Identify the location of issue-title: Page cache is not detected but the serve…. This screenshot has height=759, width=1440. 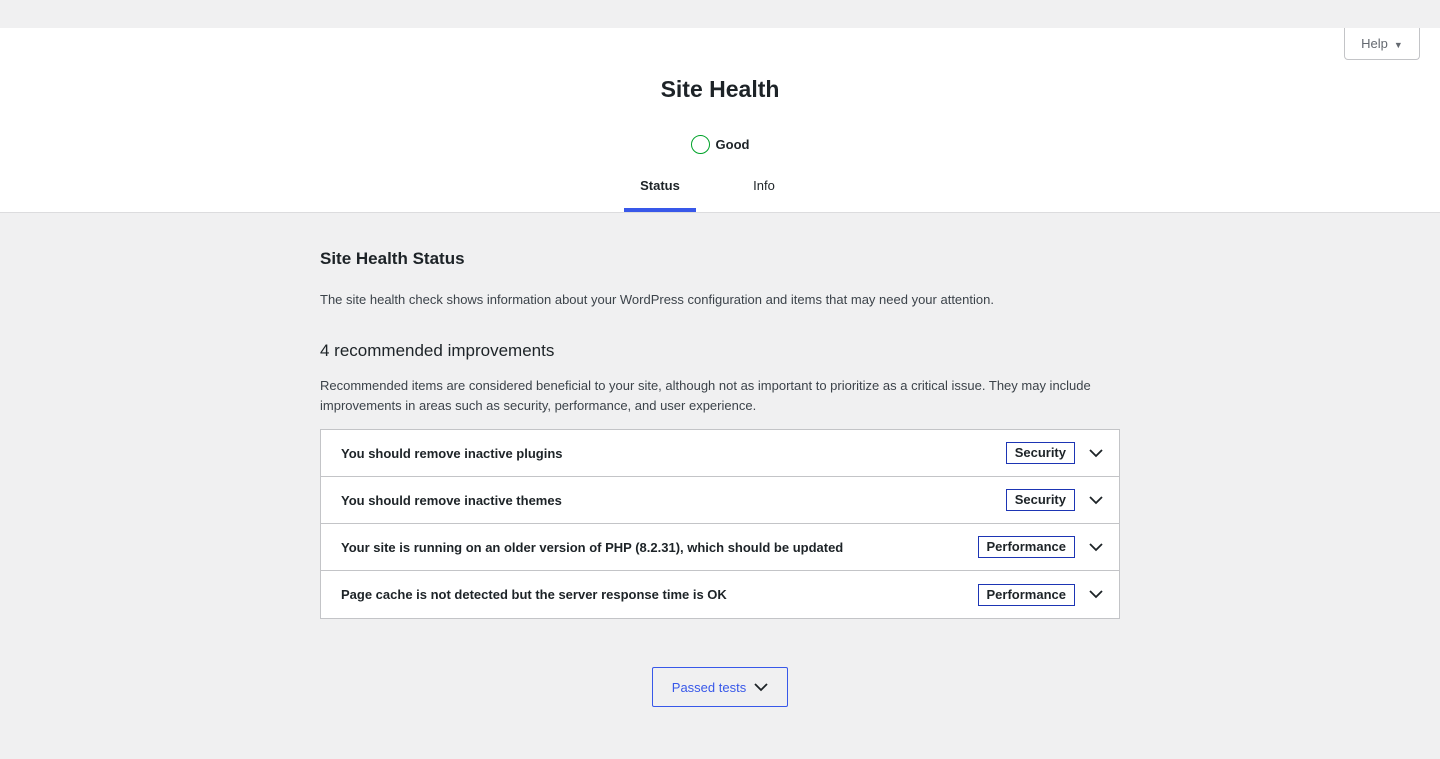
(534, 594).